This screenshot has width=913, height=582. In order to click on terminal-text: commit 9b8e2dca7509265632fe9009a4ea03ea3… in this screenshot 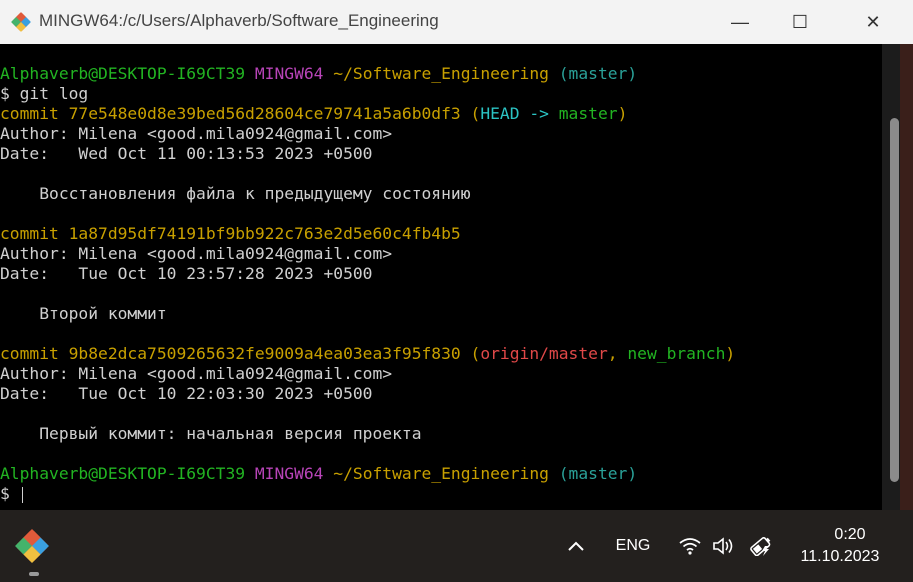, I will do `click(240, 353)`.